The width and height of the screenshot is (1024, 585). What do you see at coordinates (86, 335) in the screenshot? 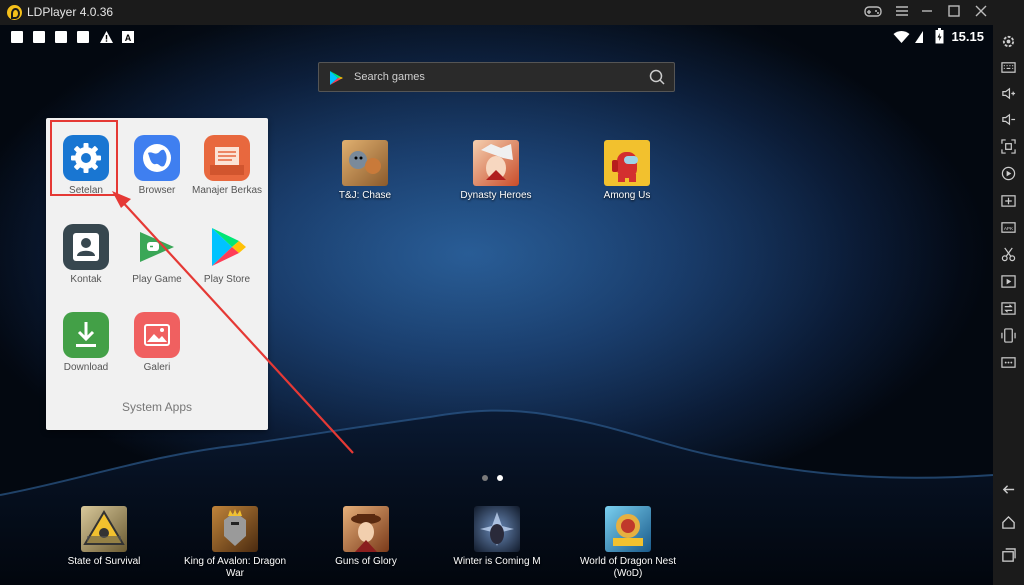
I see `download-icon` at bounding box center [86, 335].